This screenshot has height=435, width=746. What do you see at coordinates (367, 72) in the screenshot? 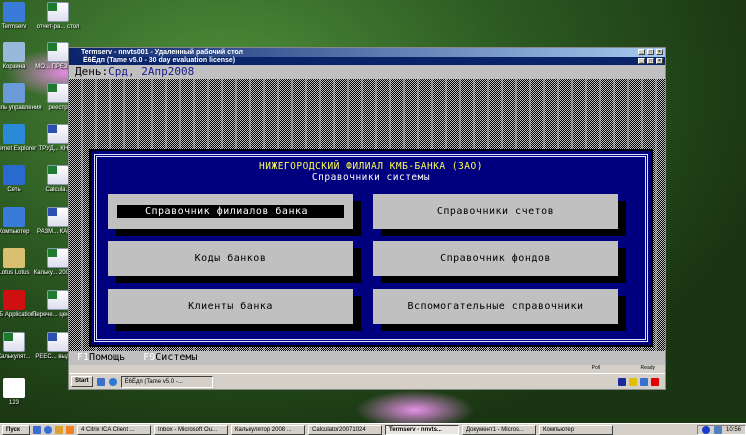
I see `day-line: День:Срд, 2Апр2008` at bounding box center [367, 72].